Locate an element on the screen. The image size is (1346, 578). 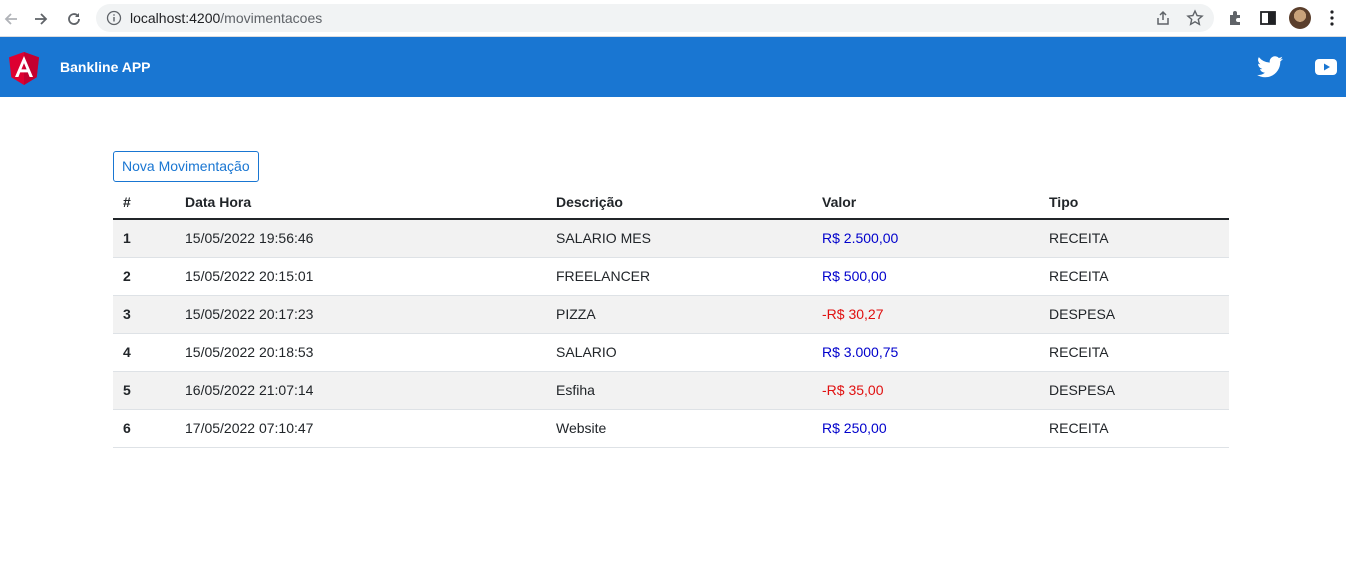
header-value: Valor is located at coordinates (925, 202).